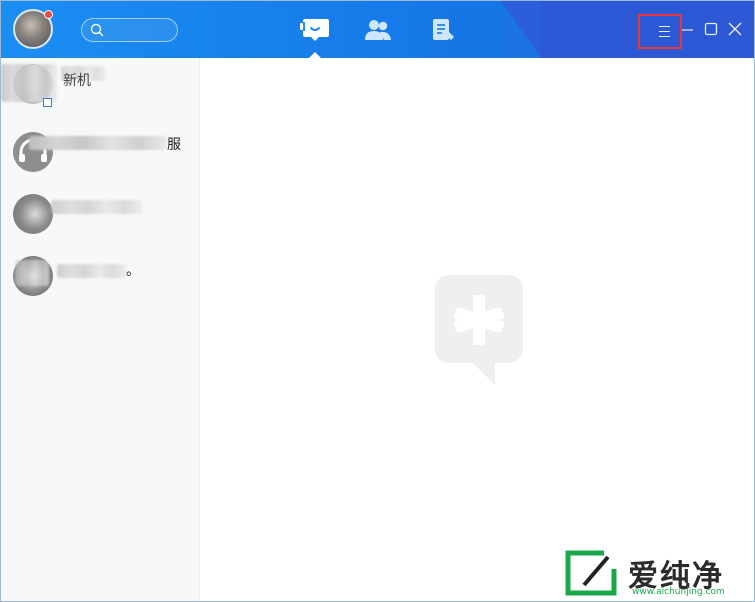 Image resolution: width=755 pixels, height=602 pixels. I want to click on tab-notes, so click(443, 30).